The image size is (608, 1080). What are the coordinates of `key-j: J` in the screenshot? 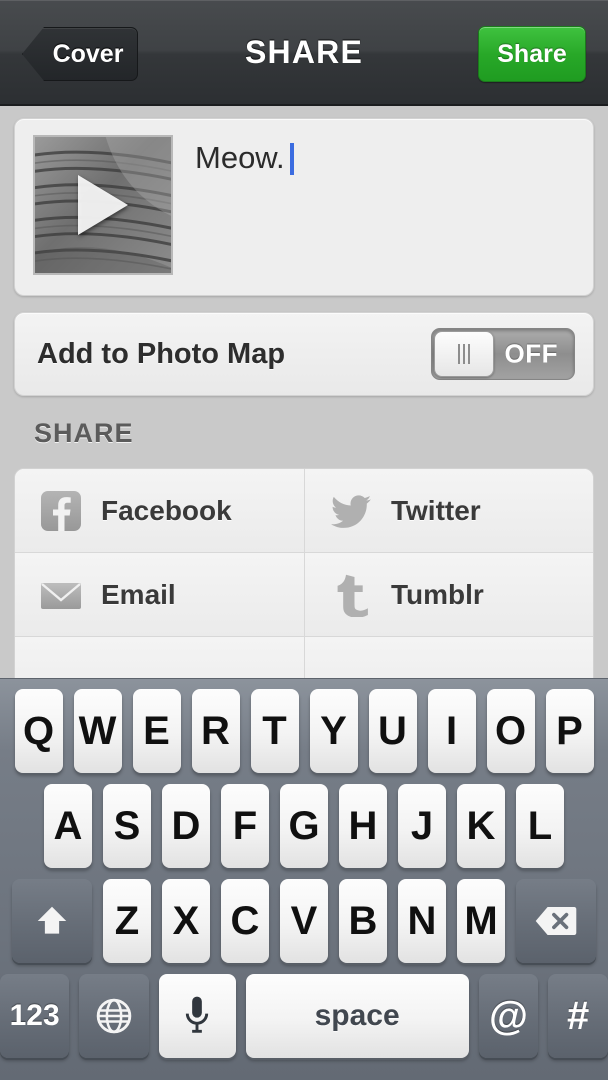 It's located at (422, 826).